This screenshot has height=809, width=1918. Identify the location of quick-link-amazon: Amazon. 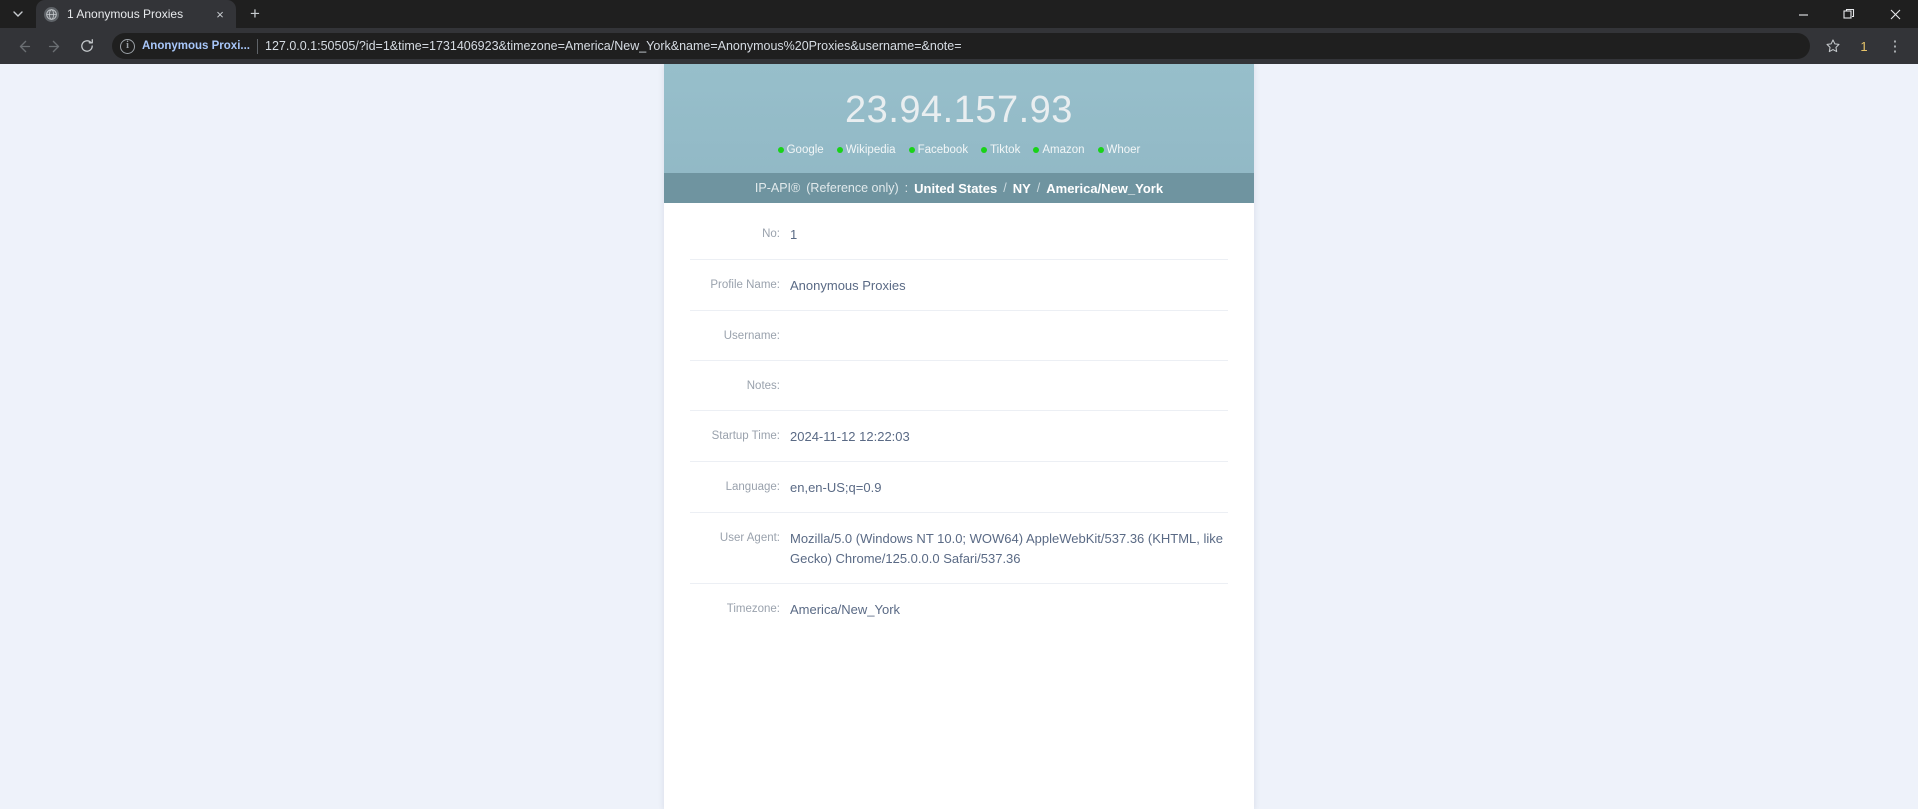
(1059, 149).